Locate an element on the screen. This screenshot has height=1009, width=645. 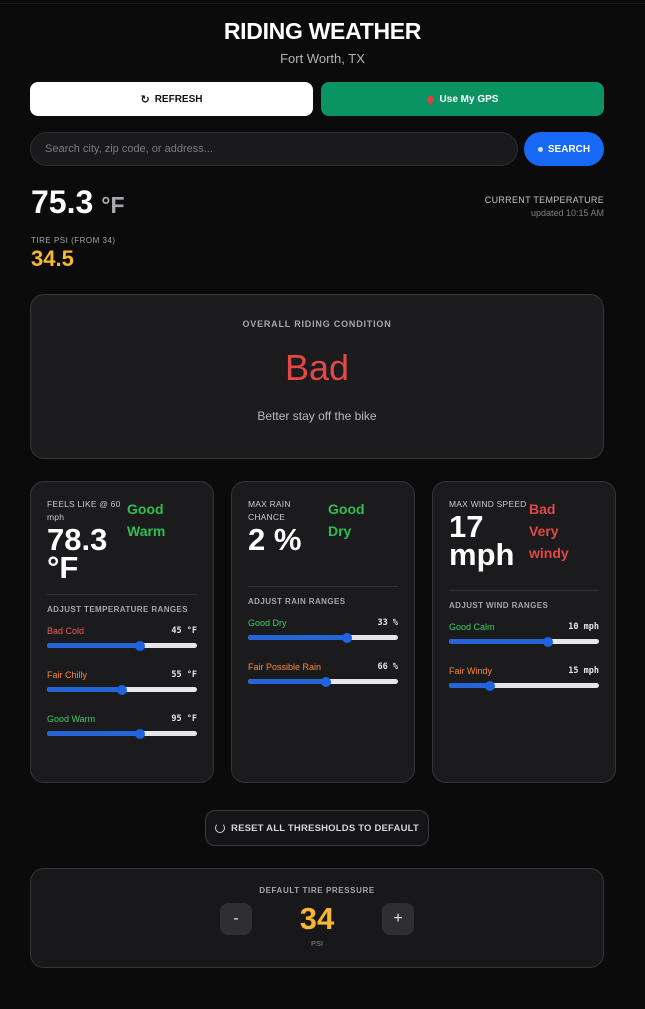
slider-label: Fair Possible Rain is located at coordinates (285, 667).